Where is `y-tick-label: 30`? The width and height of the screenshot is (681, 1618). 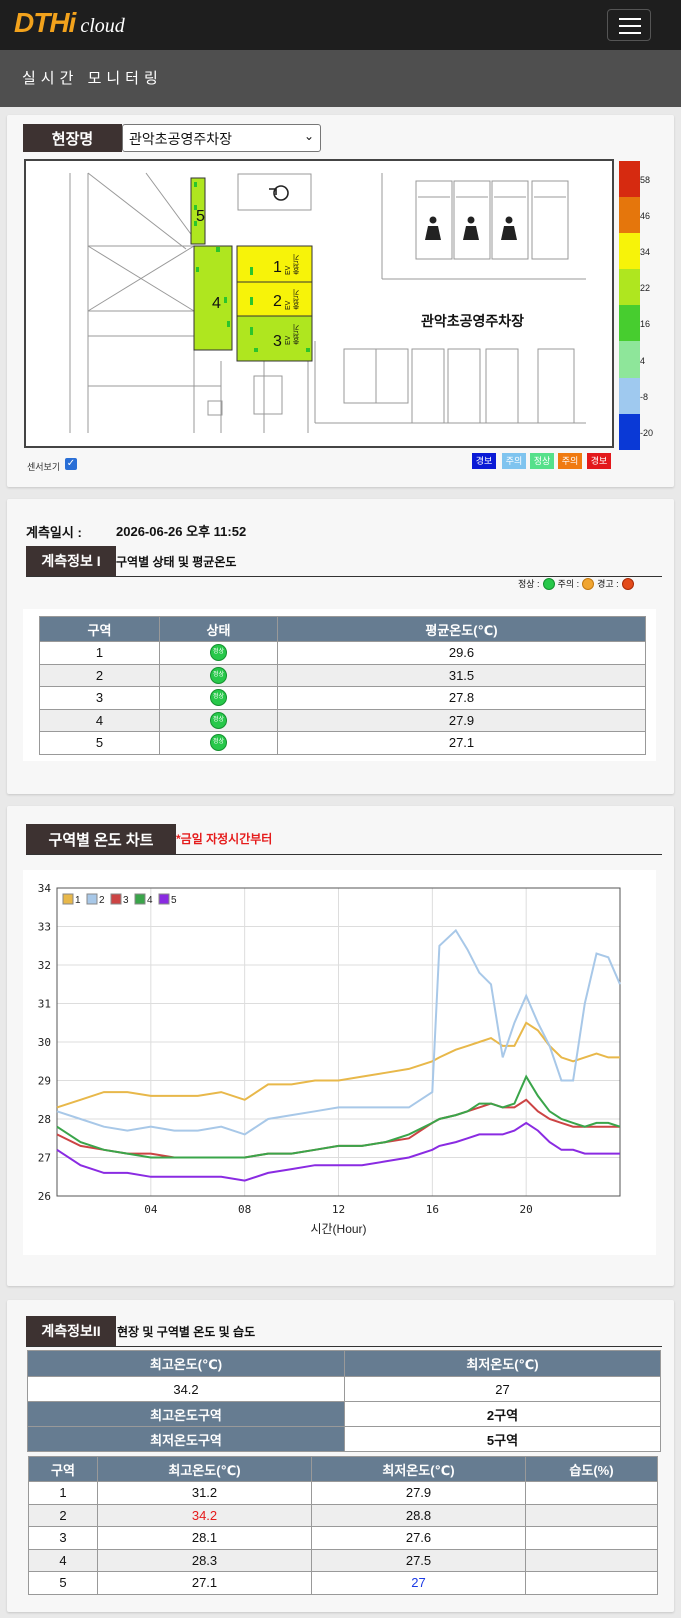
y-tick-label: 30 is located at coordinates (44, 1042).